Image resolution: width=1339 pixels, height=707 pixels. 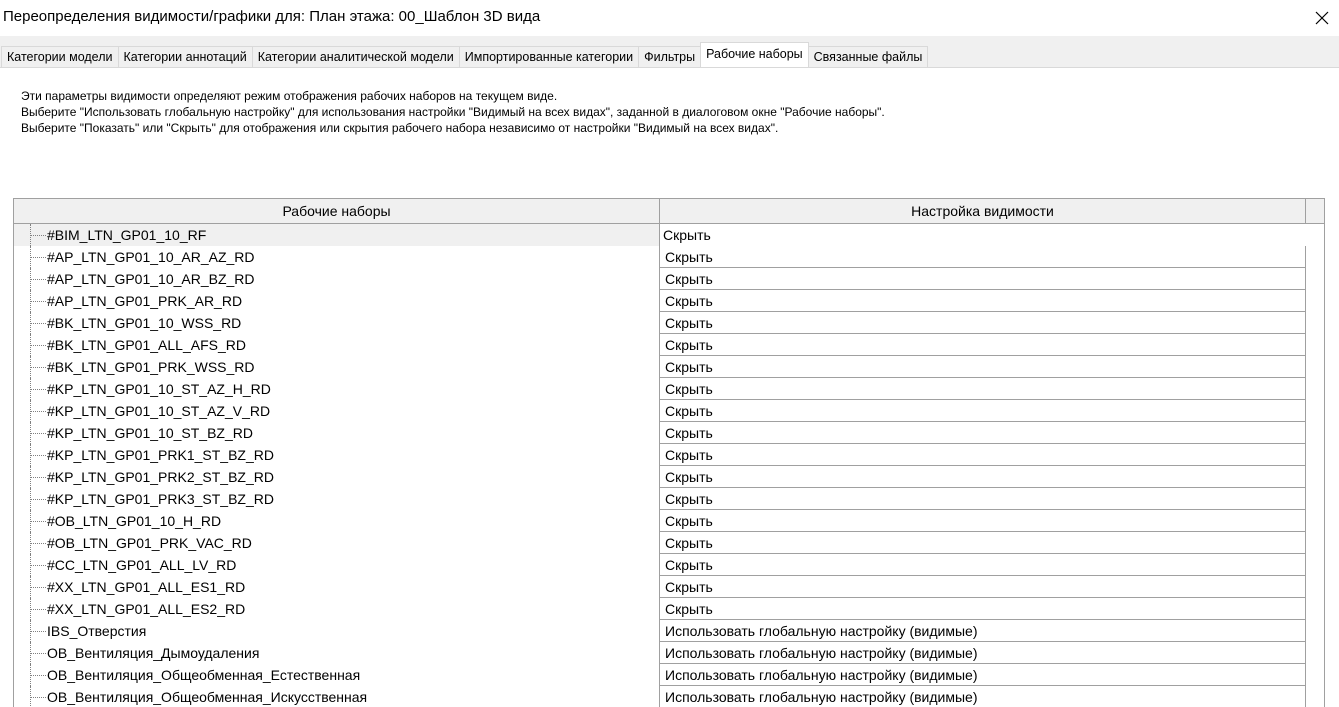 I want to click on table-row: #KP_LTN_GP01_PRK1_ST_BZ_RD Скрыть, so click(x=669, y=455).